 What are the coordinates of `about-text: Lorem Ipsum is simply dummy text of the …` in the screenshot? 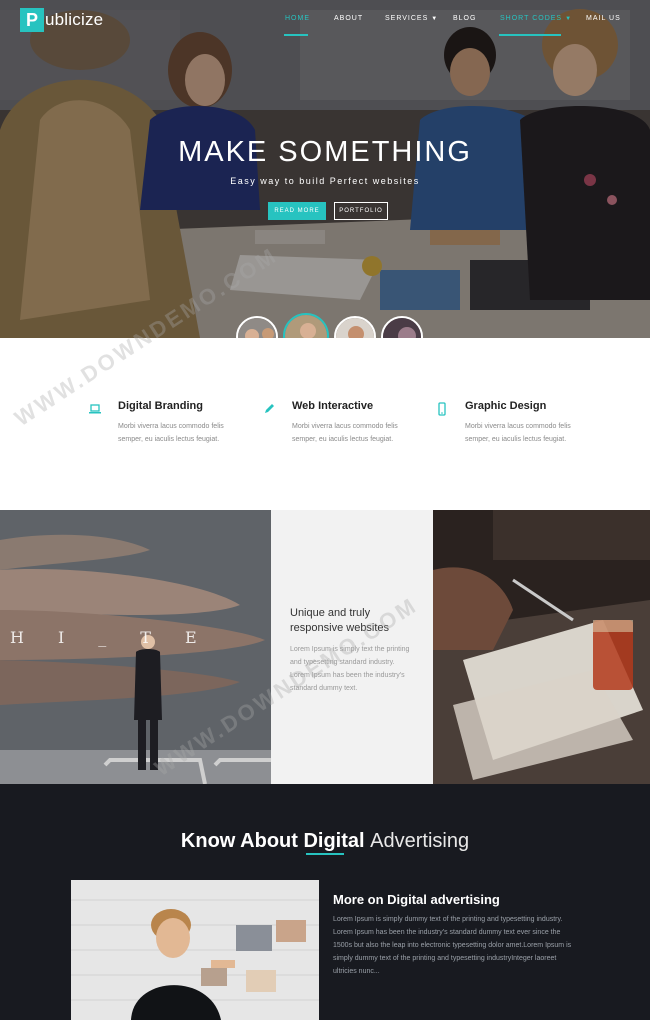 It's located at (452, 945).